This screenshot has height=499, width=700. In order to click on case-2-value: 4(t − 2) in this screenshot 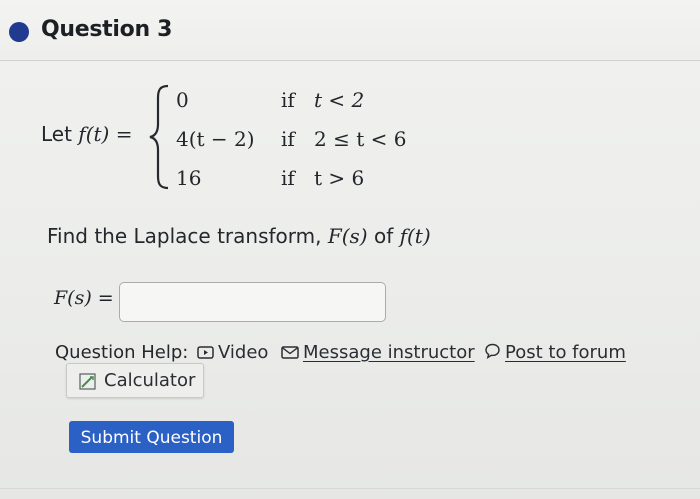, I will do `click(215, 139)`.